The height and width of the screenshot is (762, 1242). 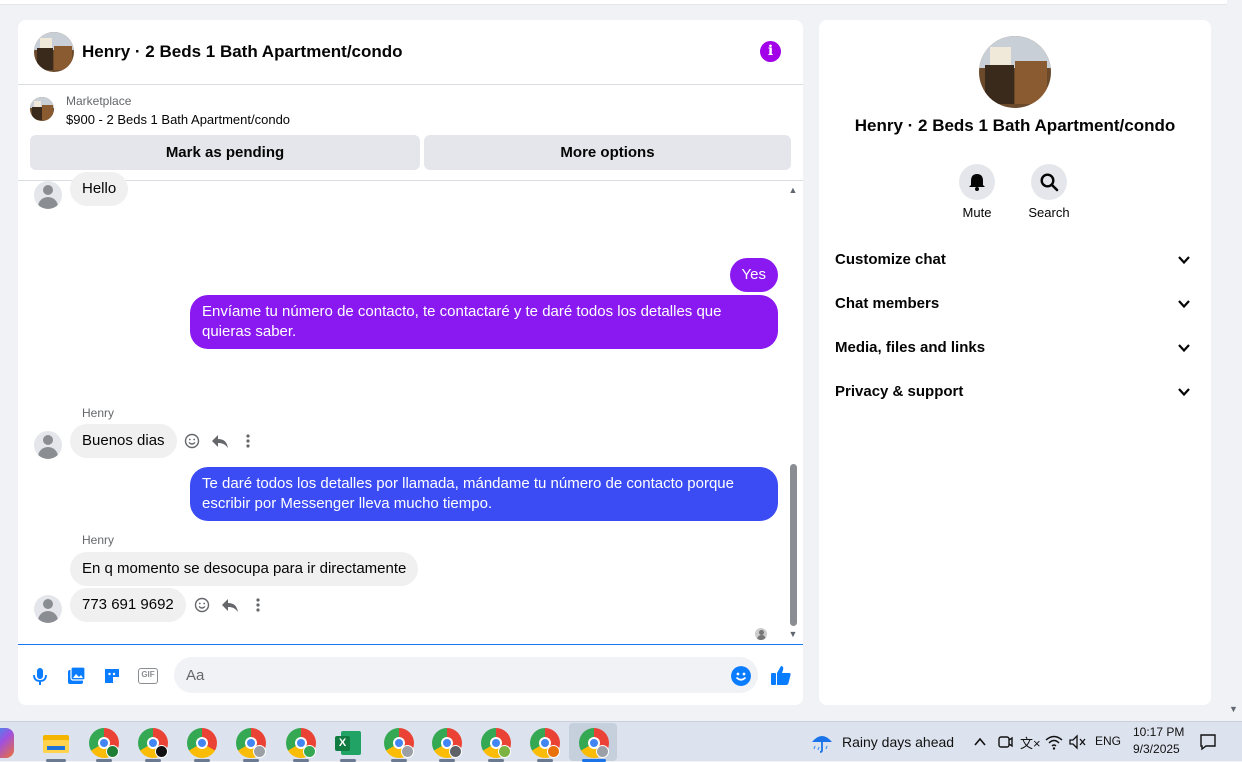 I want to click on excel-icon: X, so click(x=348, y=743).